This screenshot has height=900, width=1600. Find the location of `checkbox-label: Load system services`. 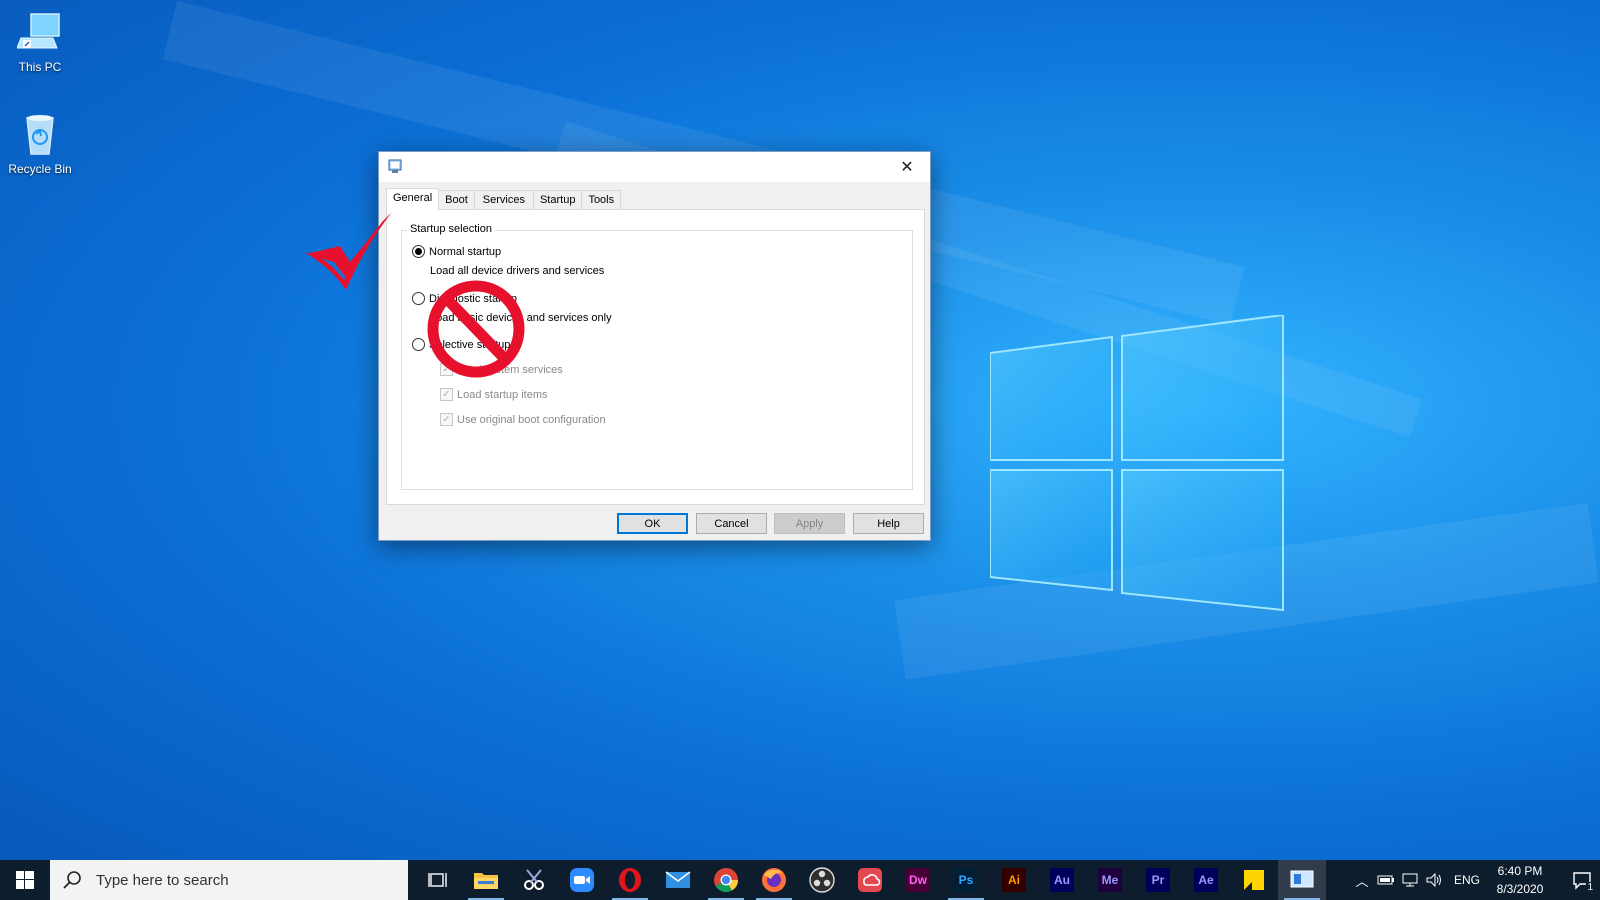

checkbox-label: Load system services is located at coordinates (510, 369).